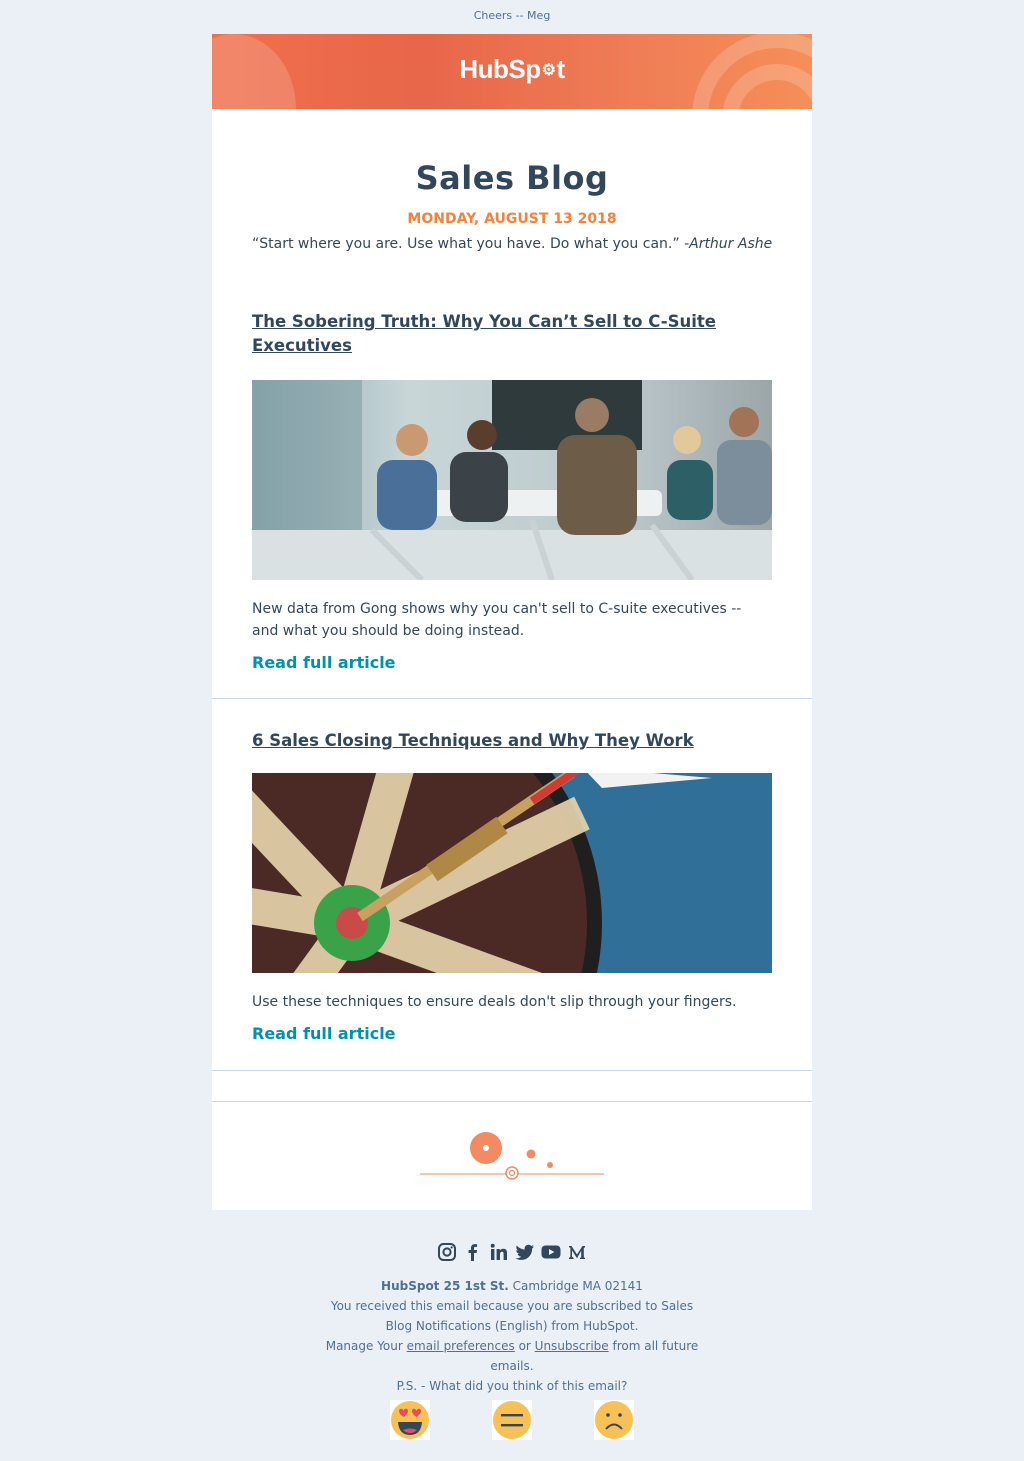 This screenshot has width=1024, height=1461. What do you see at coordinates (447, 1252) in the screenshot?
I see `instagram-icon` at bounding box center [447, 1252].